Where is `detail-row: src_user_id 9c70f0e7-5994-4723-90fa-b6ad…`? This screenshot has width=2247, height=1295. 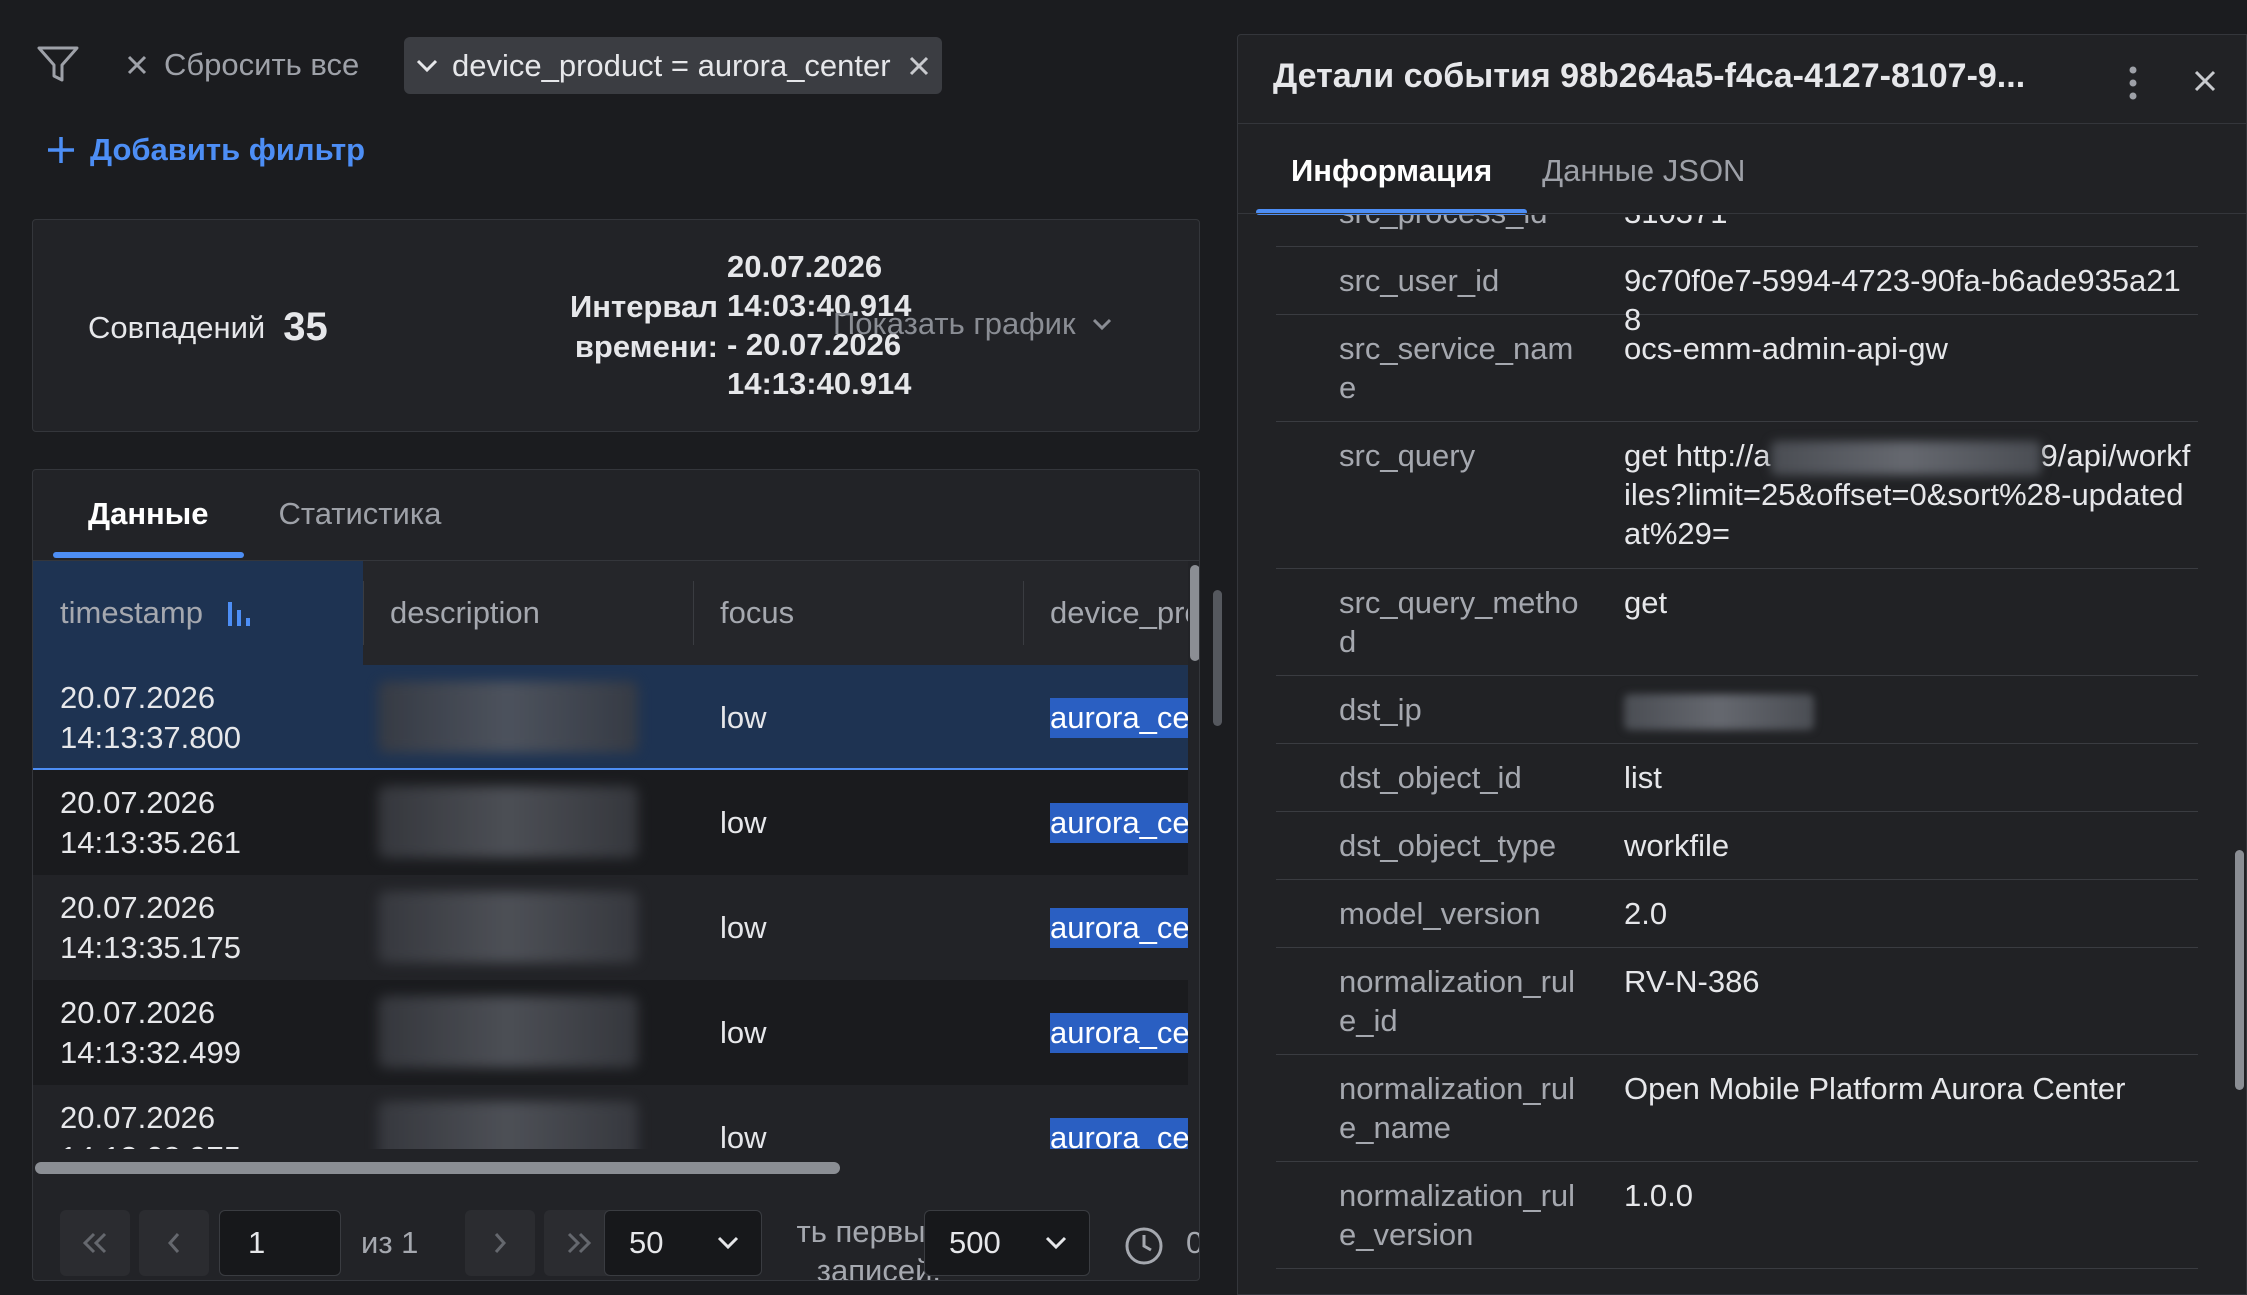 detail-row: src_user_id 9c70f0e7-5994-4723-90fa-b6ad… is located at coordinates (1737, 292).